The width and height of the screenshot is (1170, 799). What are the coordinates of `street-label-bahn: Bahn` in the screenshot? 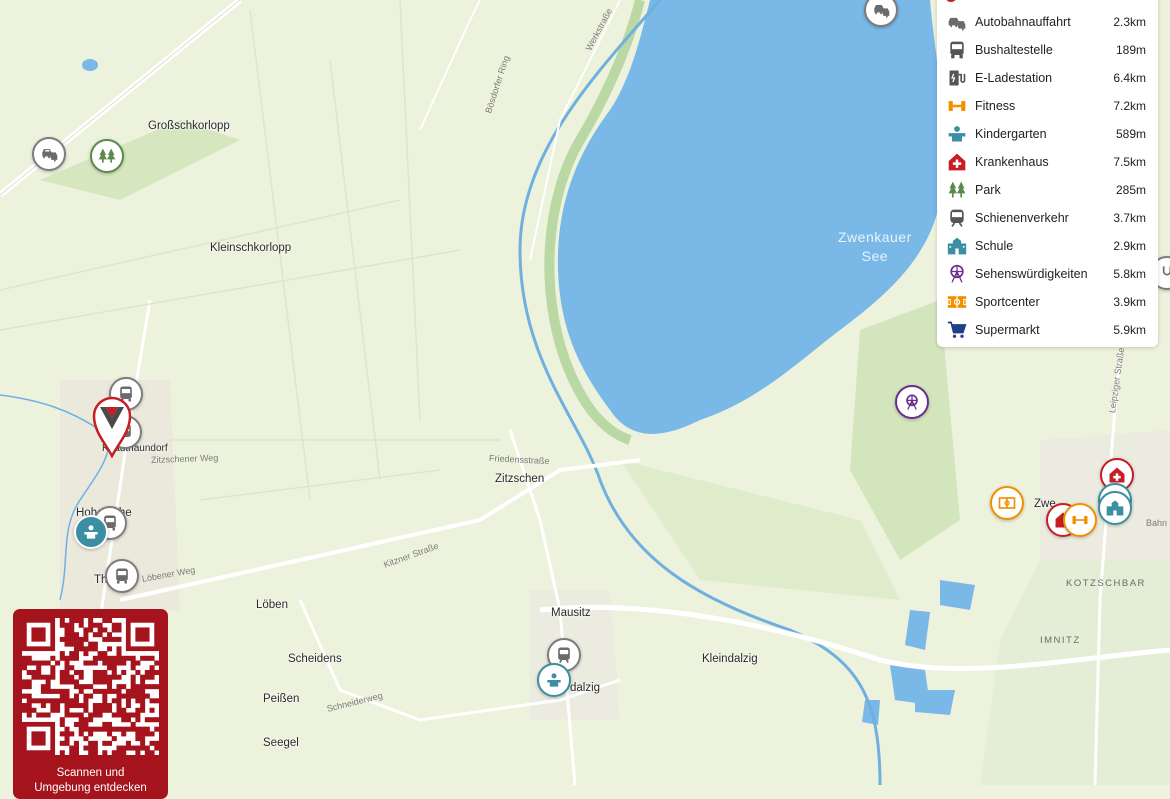 It's located at (1157, 523).